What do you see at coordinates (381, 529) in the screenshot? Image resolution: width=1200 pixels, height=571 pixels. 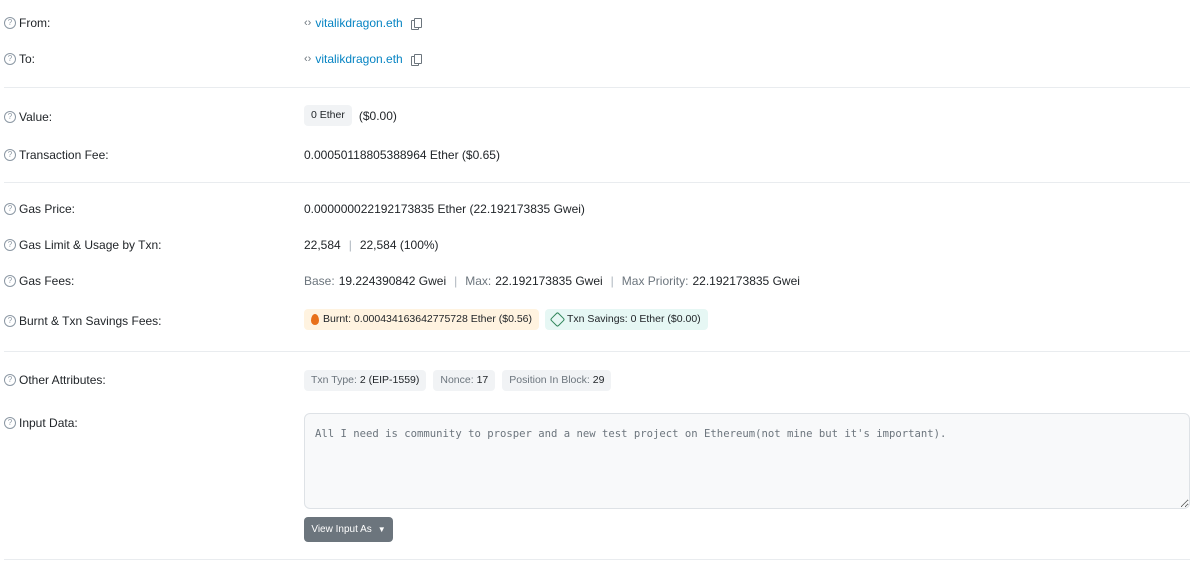 I see `chevron-down-icon: ▼` at bounding box center [381, 529].